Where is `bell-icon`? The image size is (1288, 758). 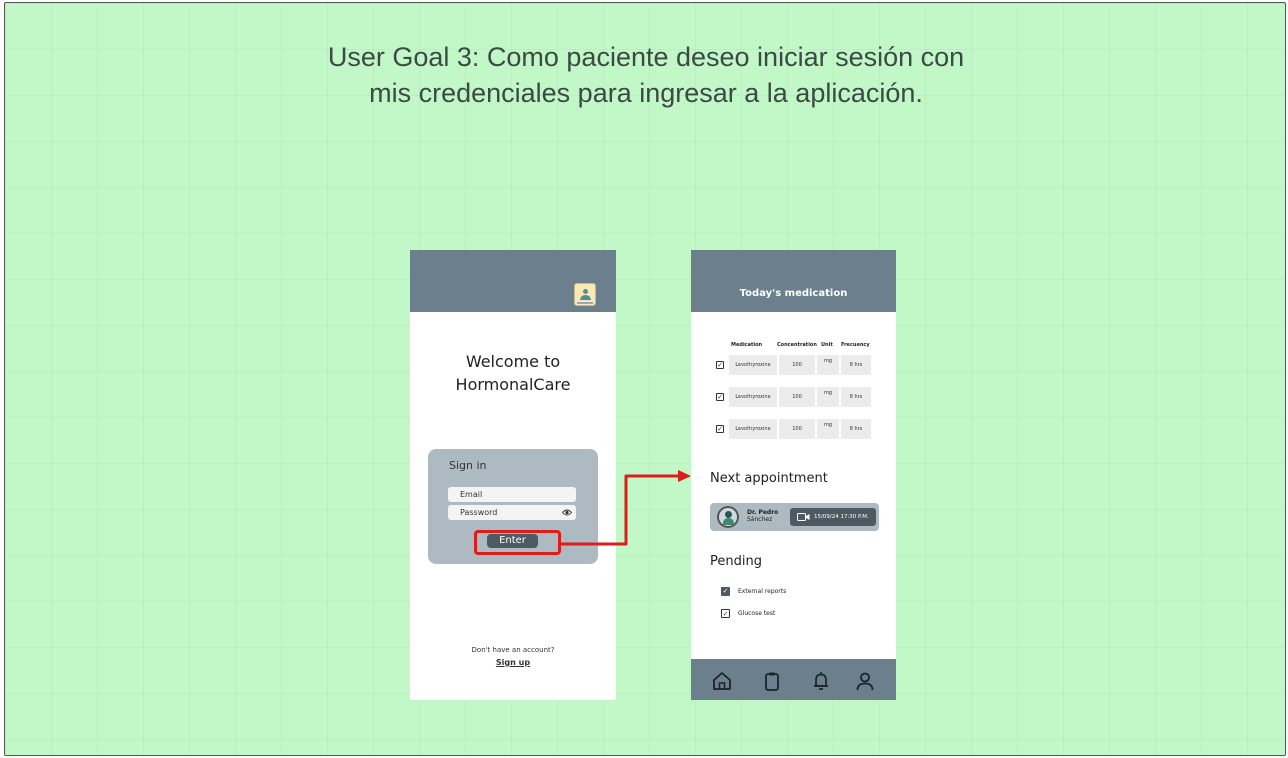
bell-icon is located at coordinates (821, 681).